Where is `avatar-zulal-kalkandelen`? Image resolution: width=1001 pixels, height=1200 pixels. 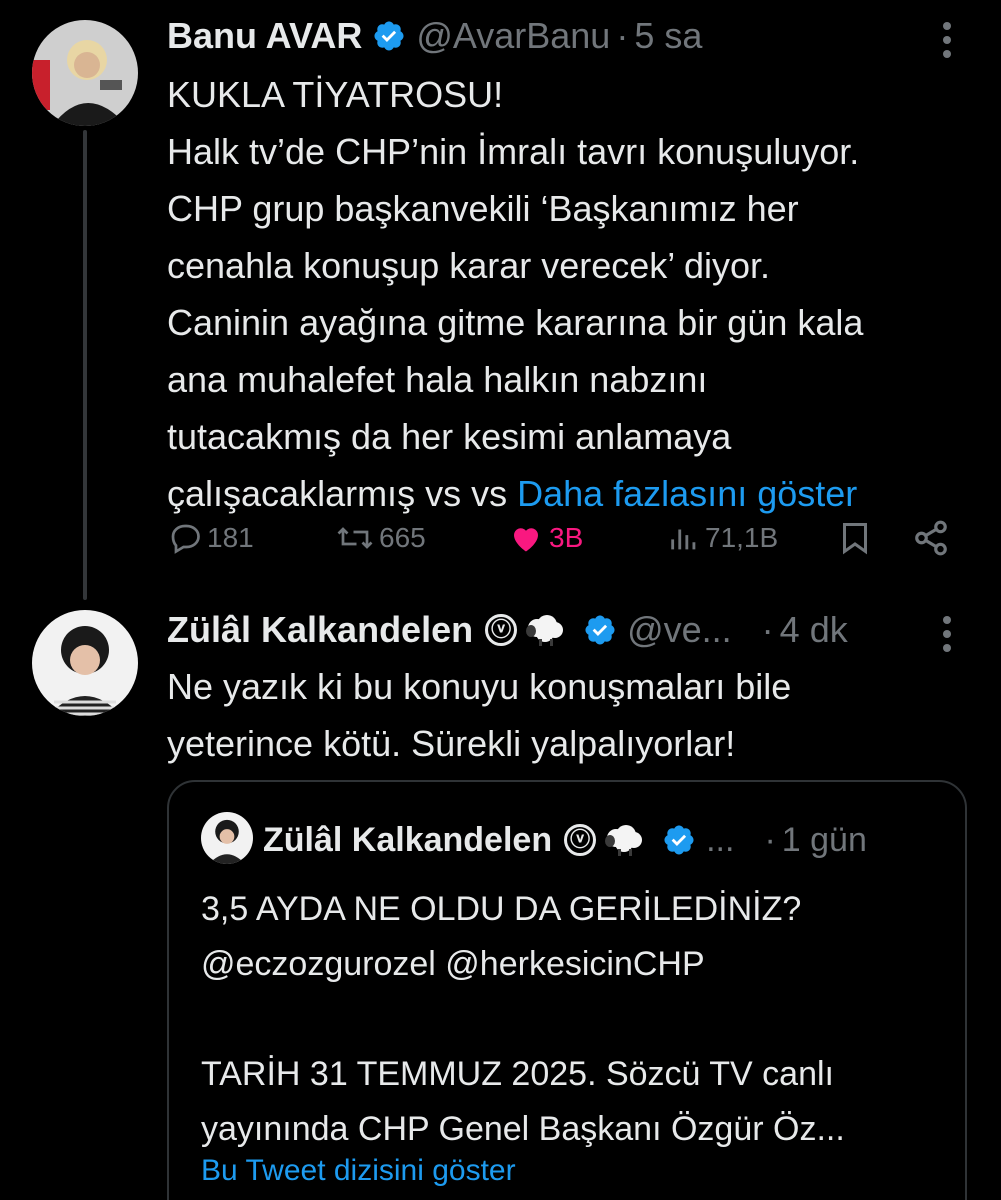 avatar-zulal-kalkandelen is located at coordinates (85, 663).